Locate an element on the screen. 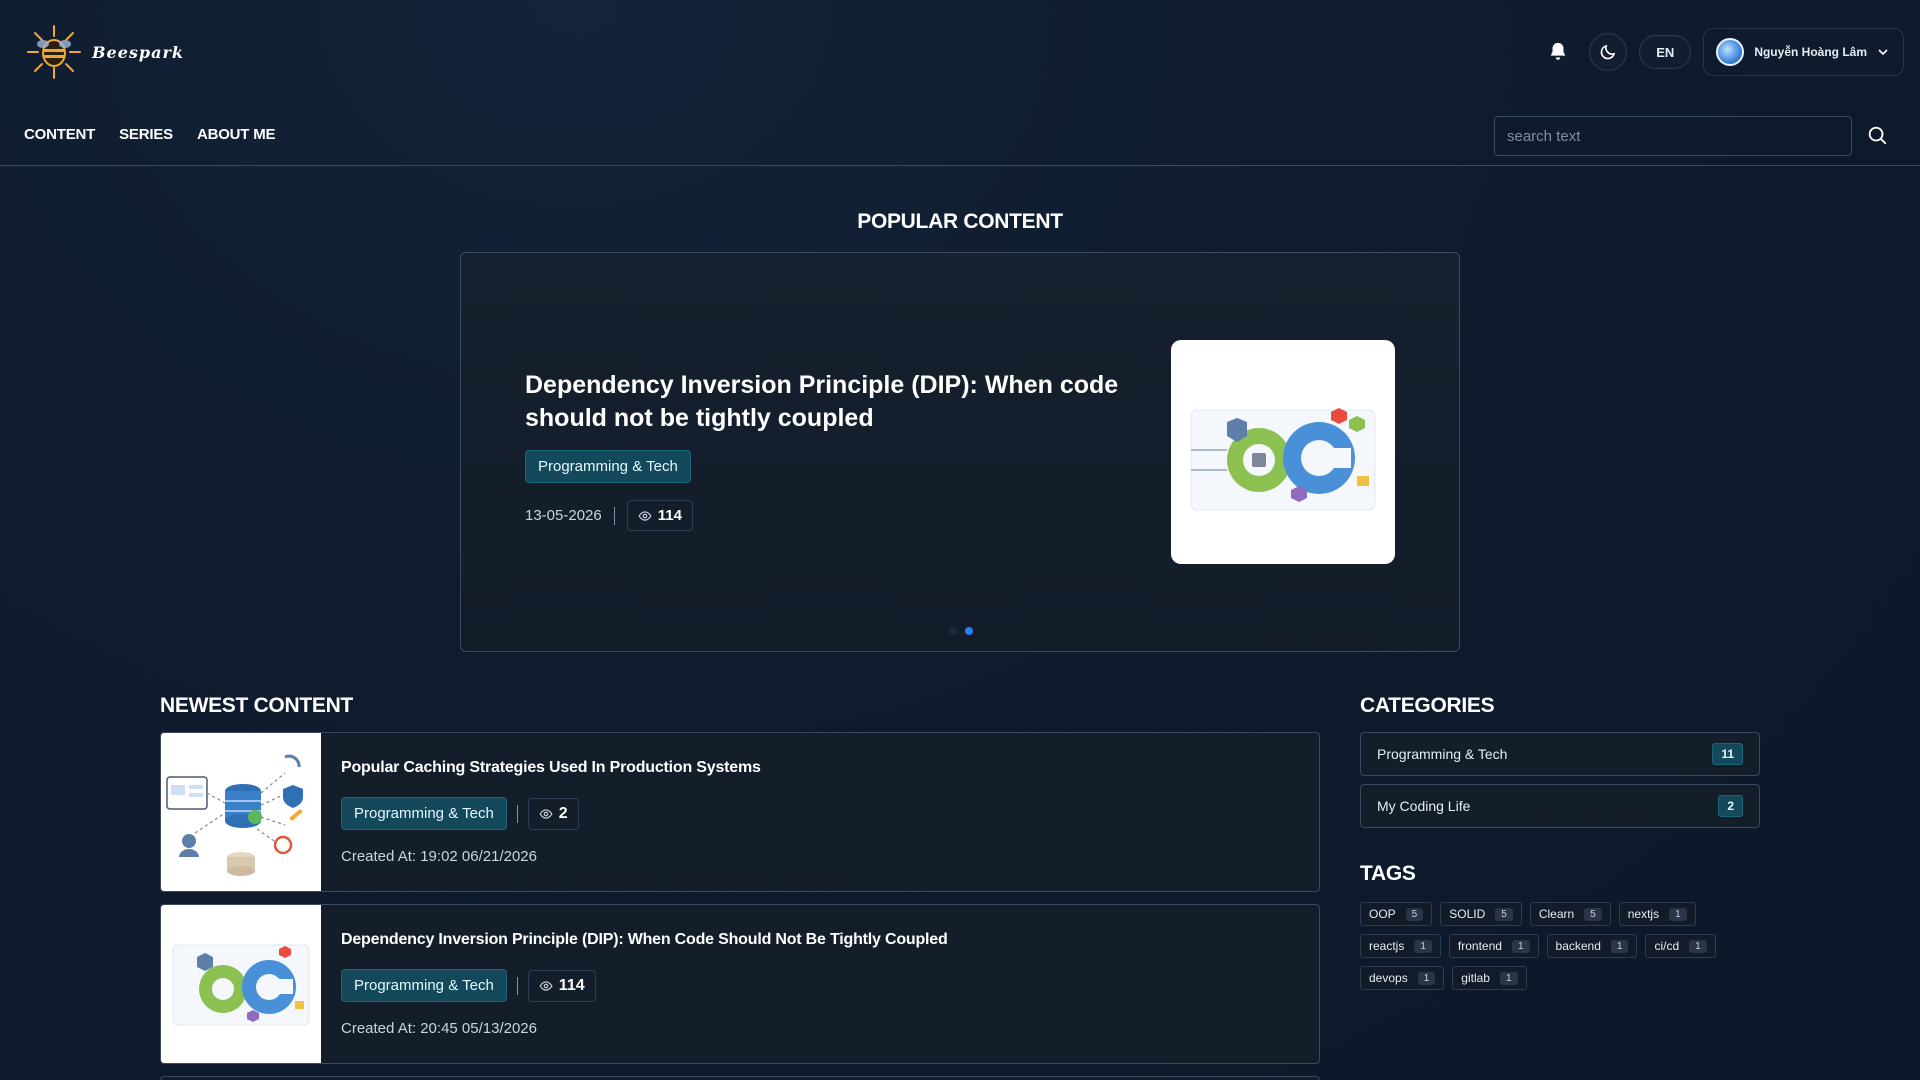  language-button: EN is located at coordinates (1665, 52).